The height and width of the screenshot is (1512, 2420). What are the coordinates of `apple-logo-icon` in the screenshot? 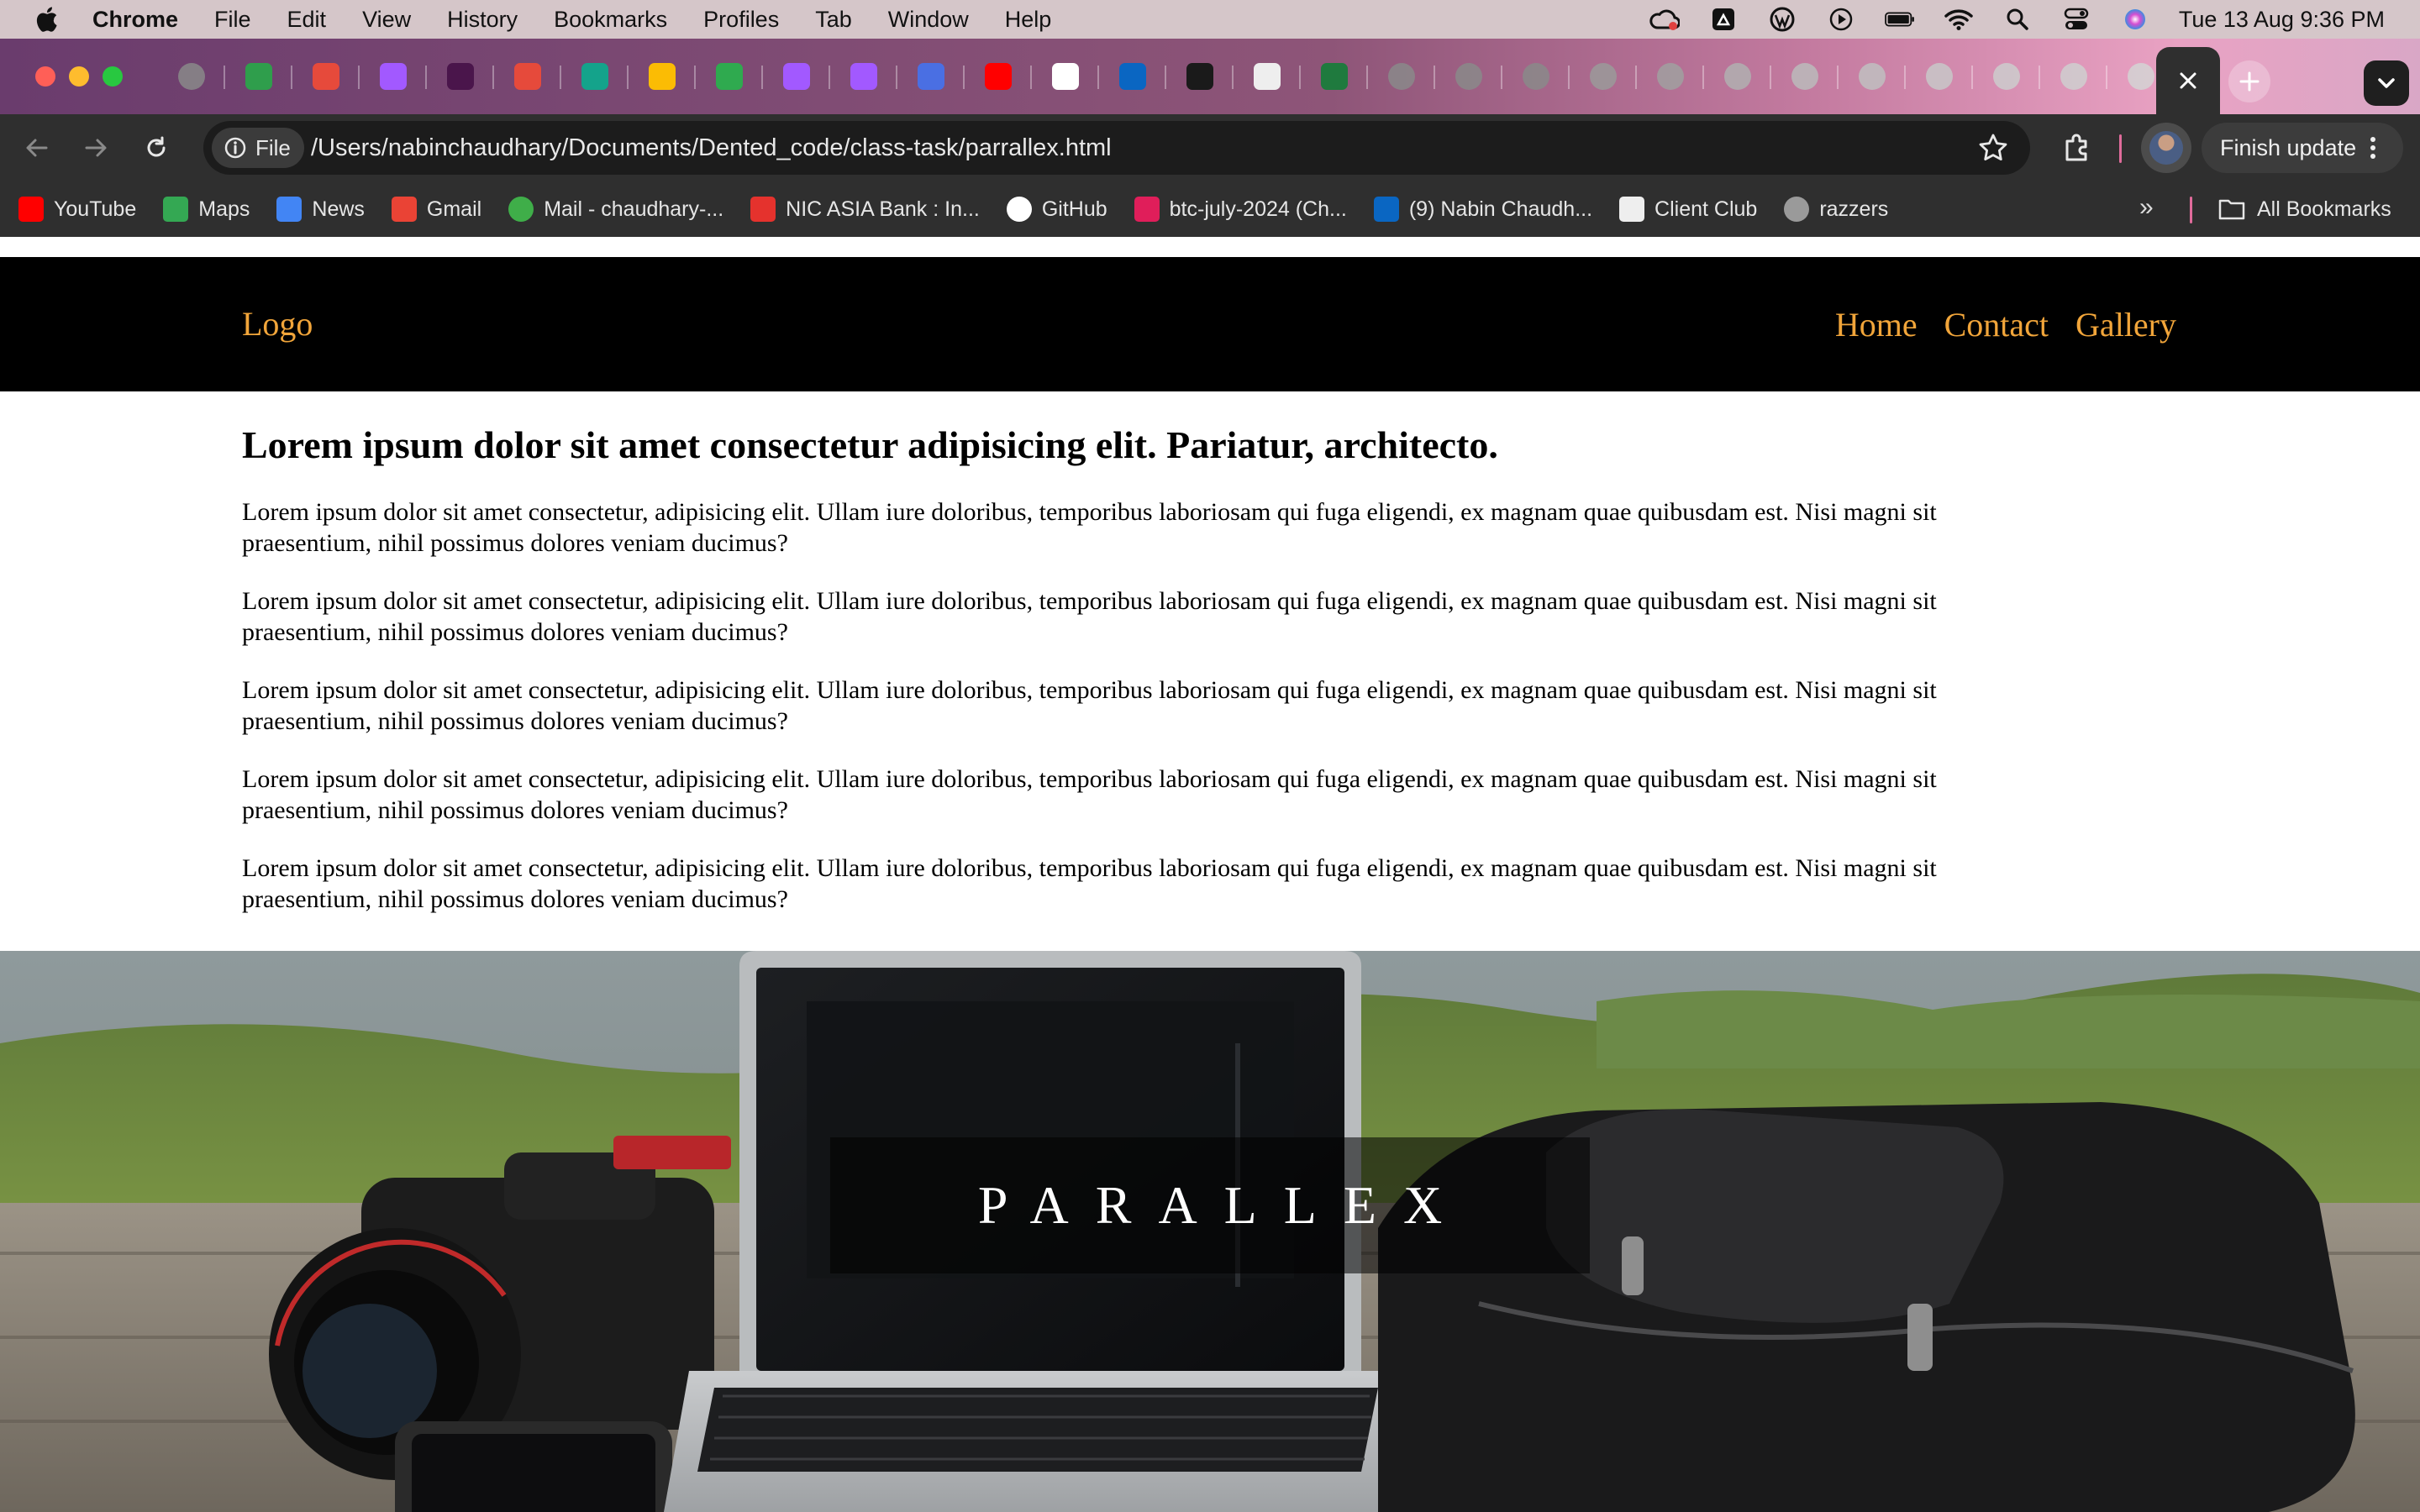 It's located at (46, 19).